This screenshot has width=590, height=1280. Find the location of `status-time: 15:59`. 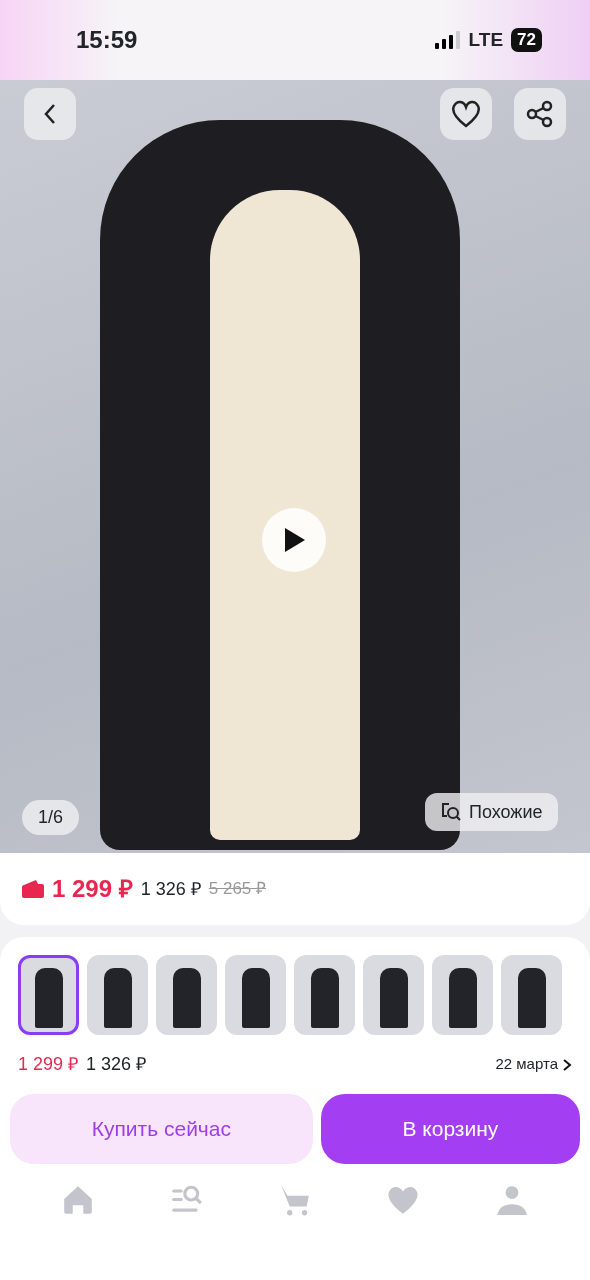

status-time: 15:59 is located at coordinates (107, 40).